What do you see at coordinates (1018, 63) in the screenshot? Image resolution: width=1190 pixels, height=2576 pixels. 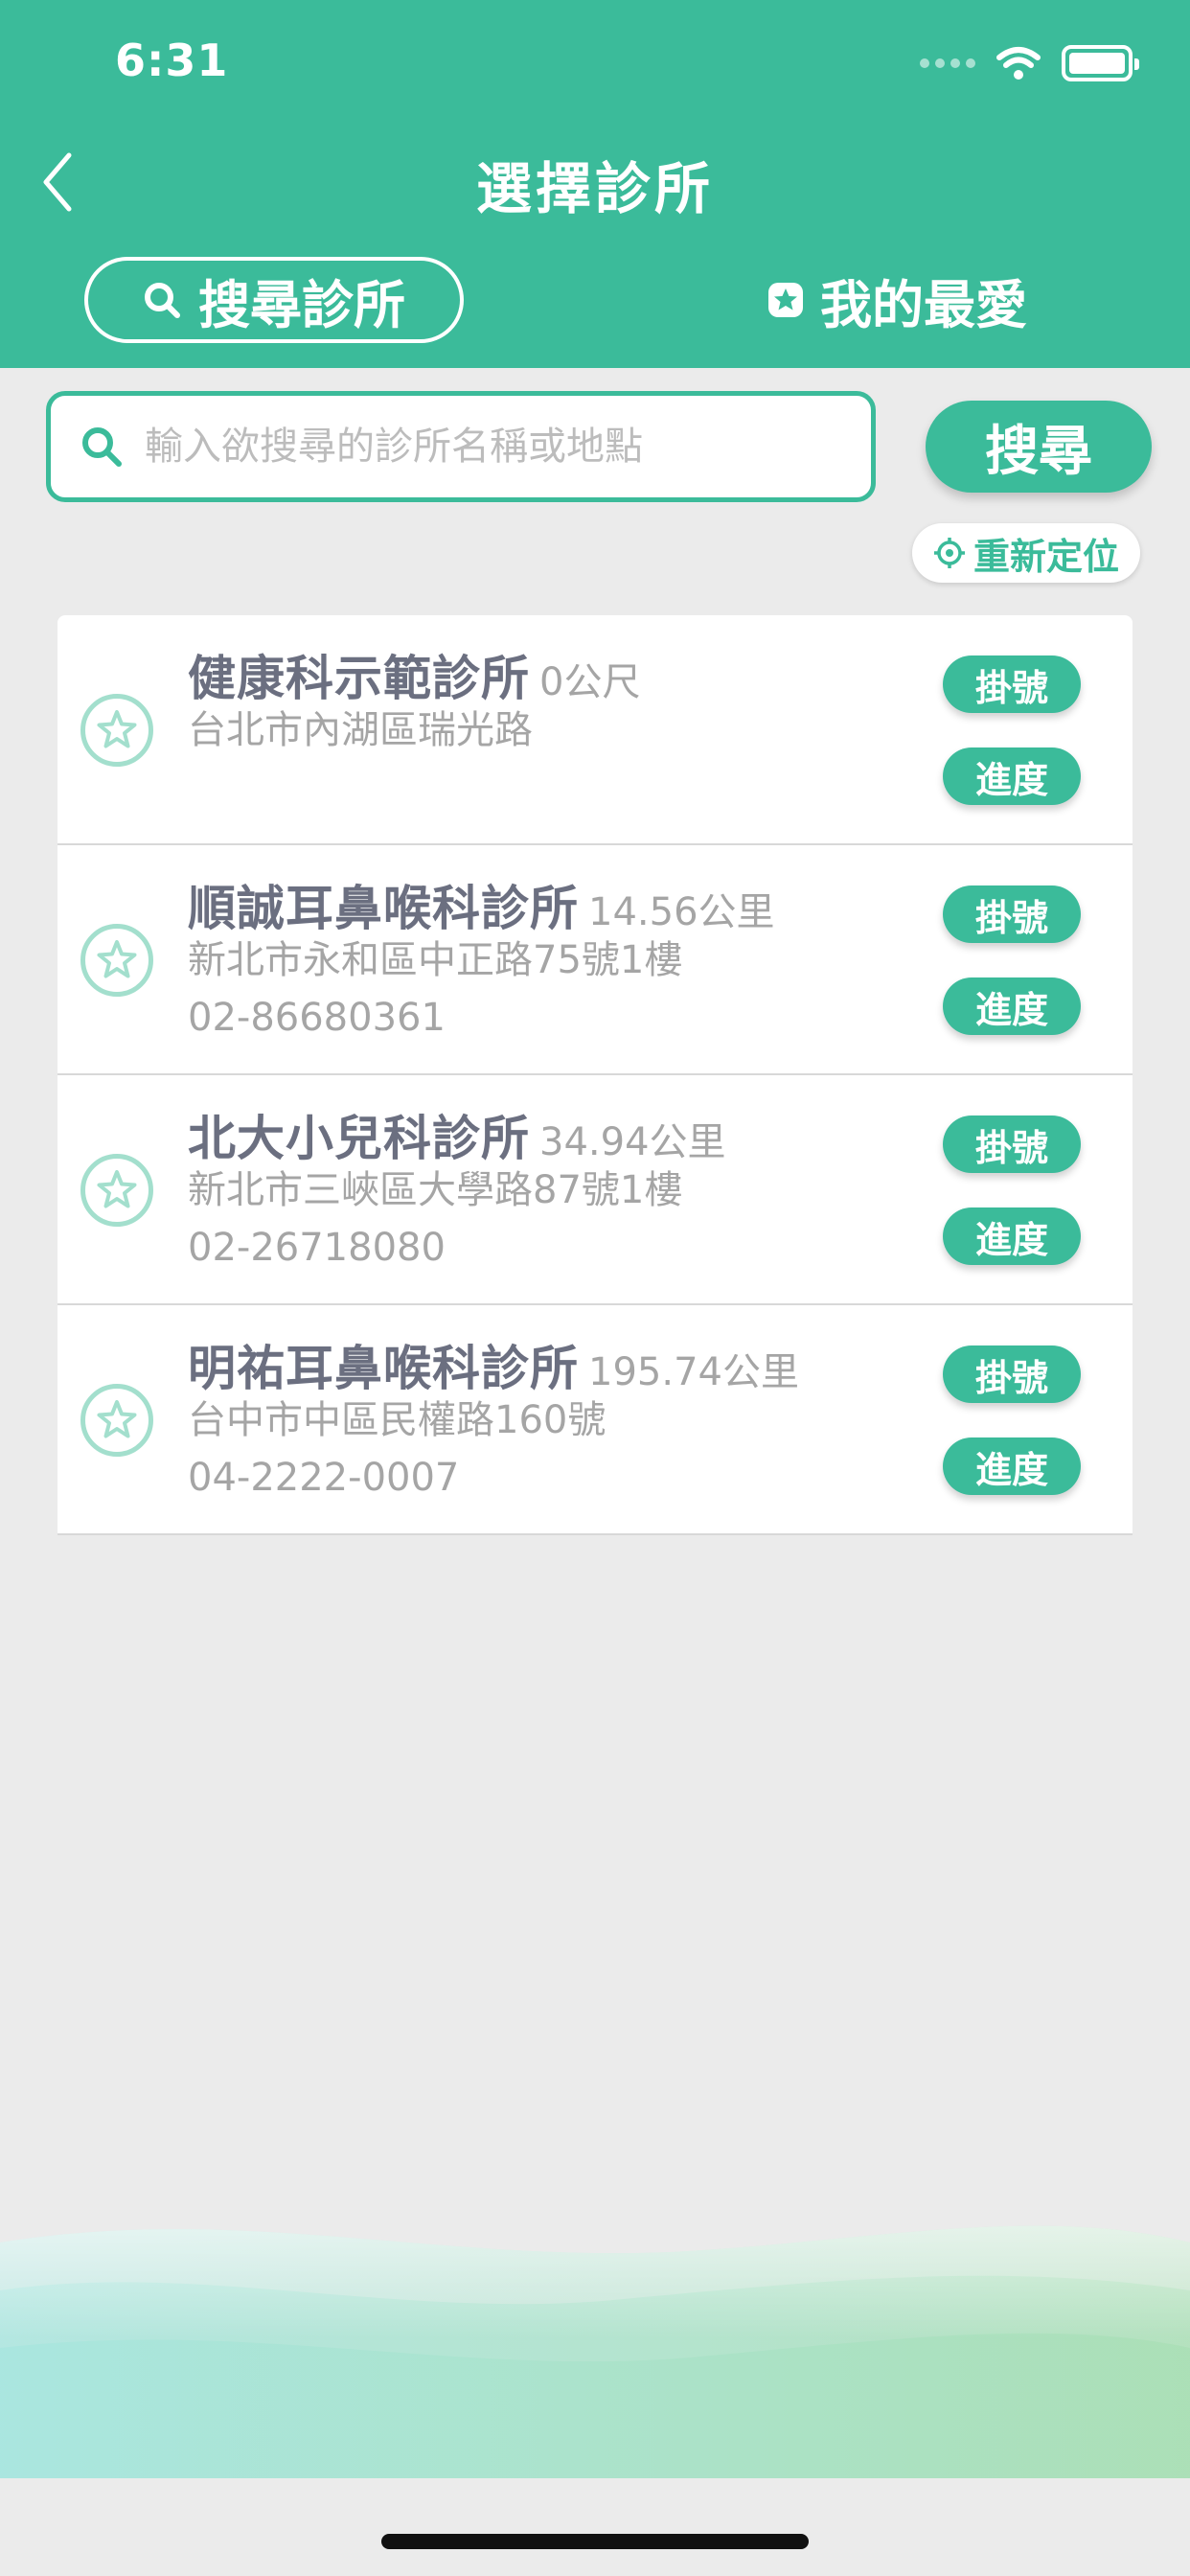 I see `wifi-icon` at bounding box center [1018, 63].